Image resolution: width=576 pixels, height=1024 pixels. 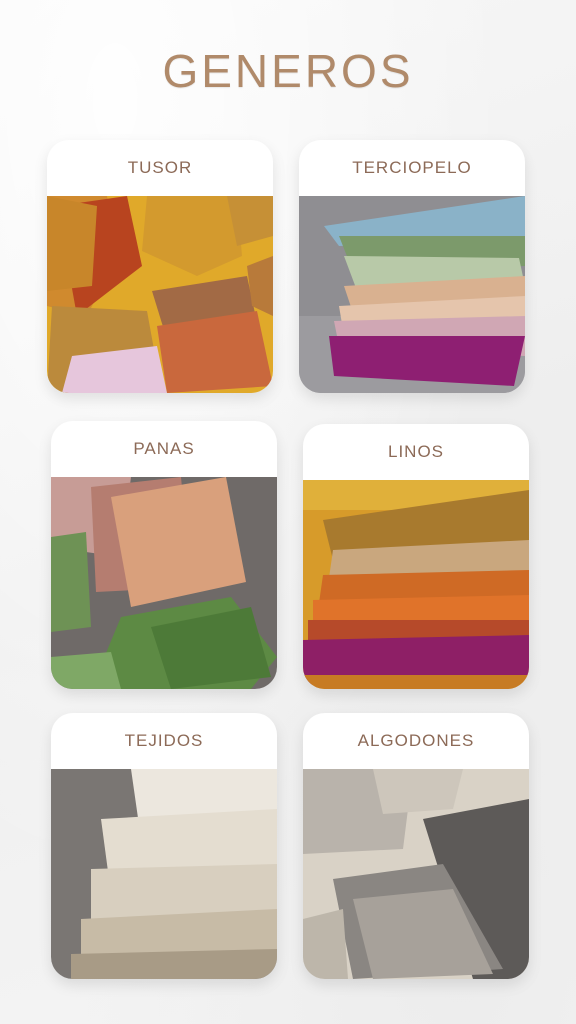 What do you see at coordinates (288, 71) in the screenshot?
I see `page-title: GENEROS` at bounding box center [288, 71].